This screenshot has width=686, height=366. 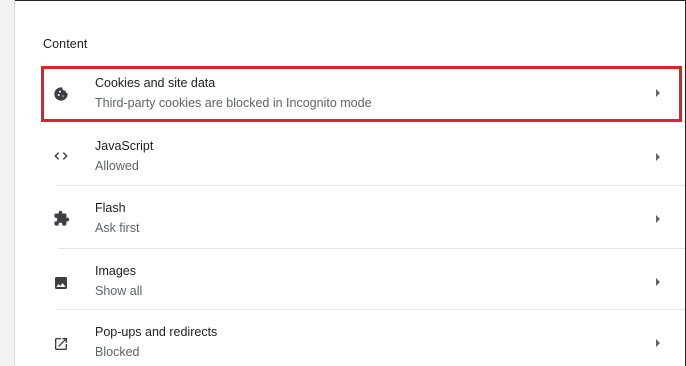 What do you see at coordinates (65, 44) in the screenshot?
I see `section-title: Content` at bounding box center [65, 44].